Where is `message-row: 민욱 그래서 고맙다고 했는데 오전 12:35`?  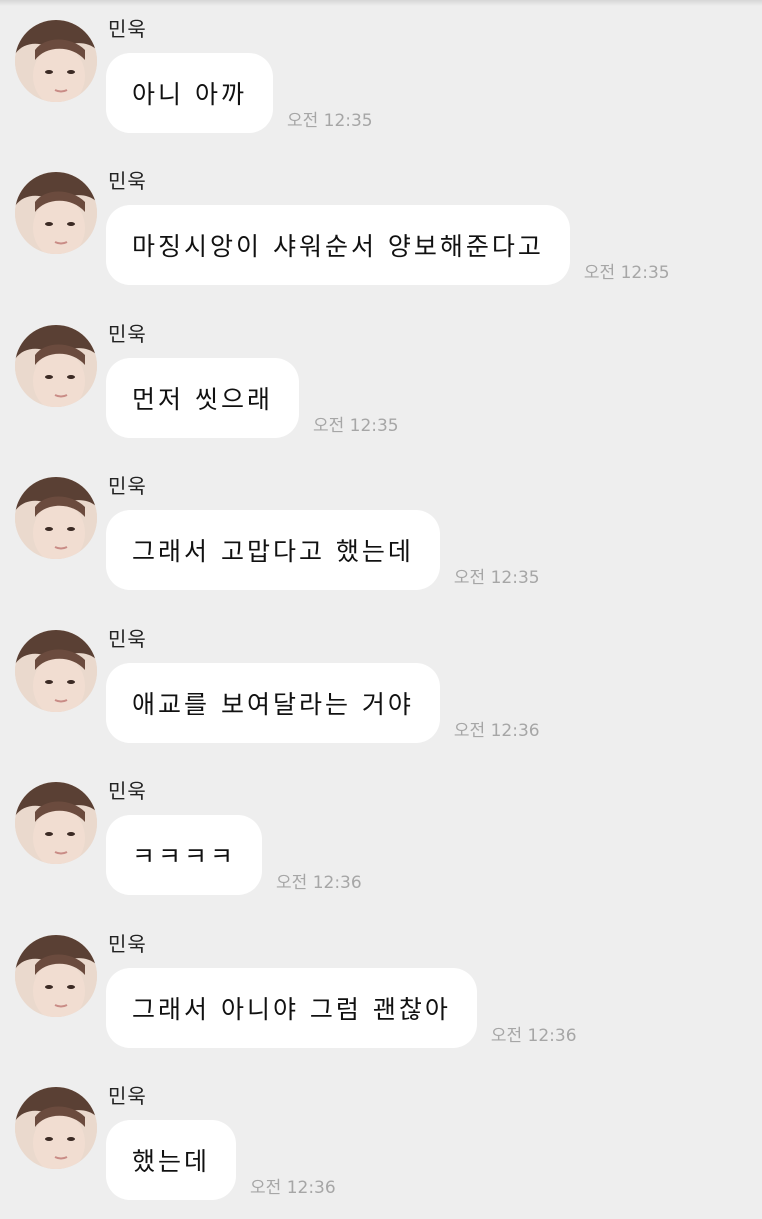 message-row: 민욱 그래서 고맙다고 했는데 오전 12:35 is located at coordinates (381, 533).